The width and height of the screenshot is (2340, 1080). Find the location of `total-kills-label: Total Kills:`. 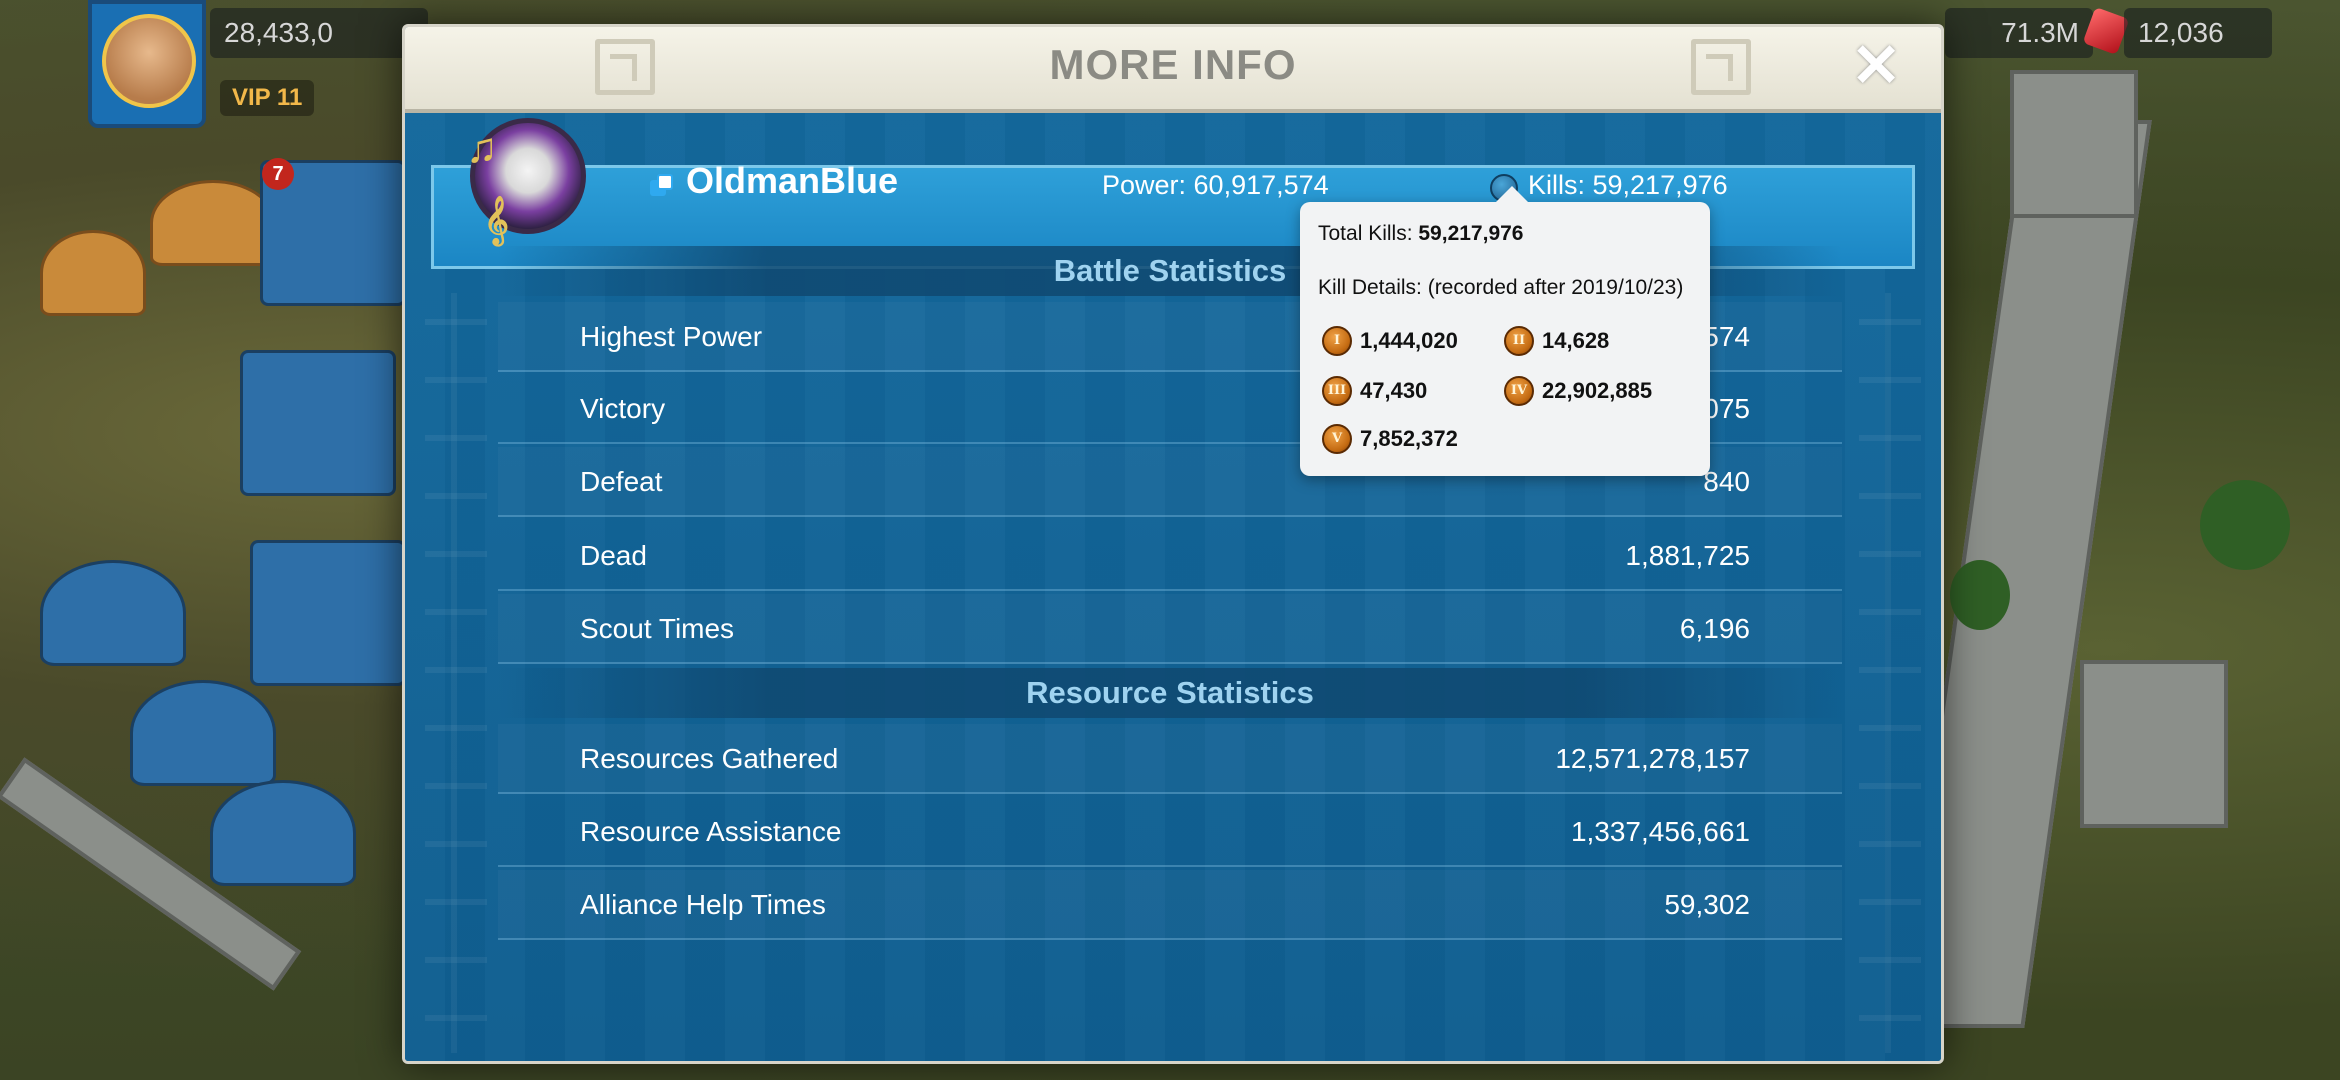

total-kills-label: Total Kills: is located at coordinates (1368, 233).